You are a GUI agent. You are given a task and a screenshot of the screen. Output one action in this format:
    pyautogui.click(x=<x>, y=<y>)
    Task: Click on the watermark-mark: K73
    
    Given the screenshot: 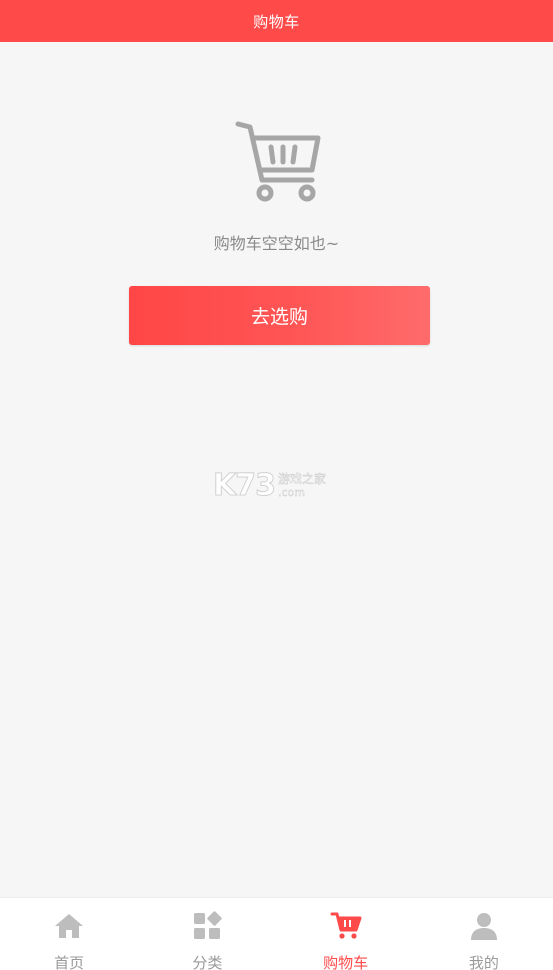 What is the action you would take?
    pyautogui.click(x=245, y=485)
    